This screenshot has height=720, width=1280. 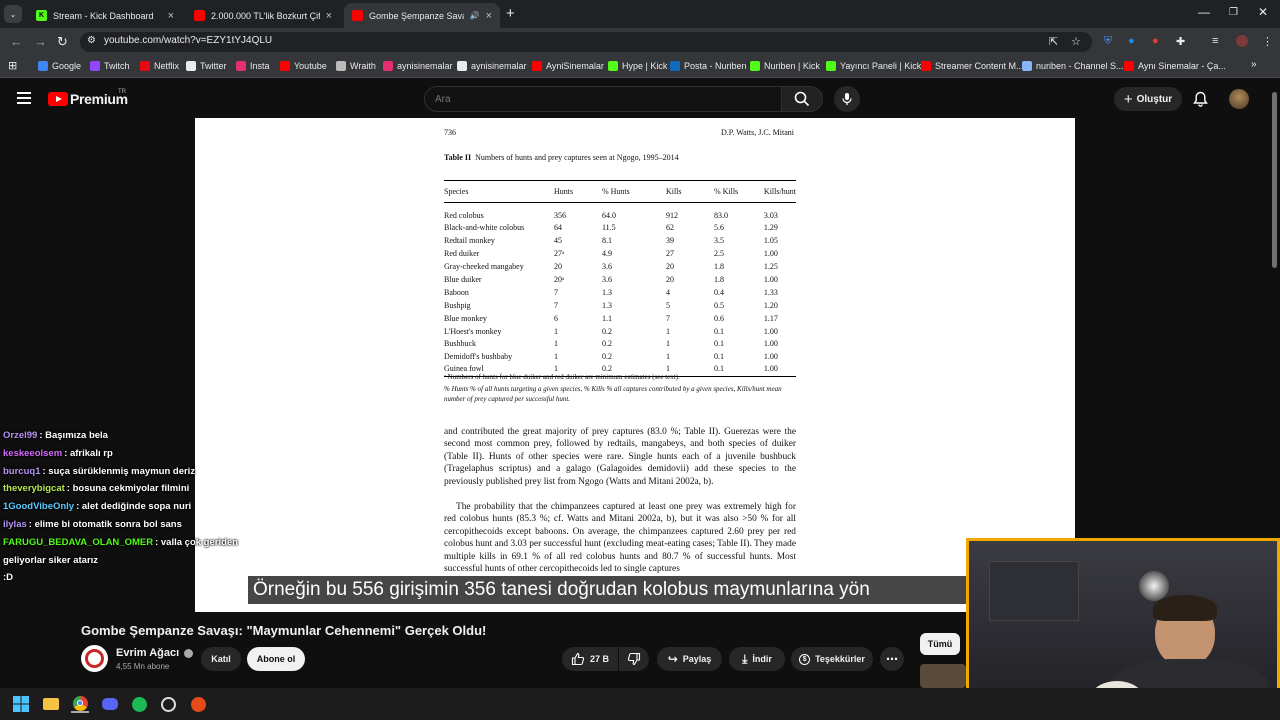 What do you see at coordinates (1204, 12) in the screenshot?
I see `minimize-icon: —` at bounding box center [1204, 12].